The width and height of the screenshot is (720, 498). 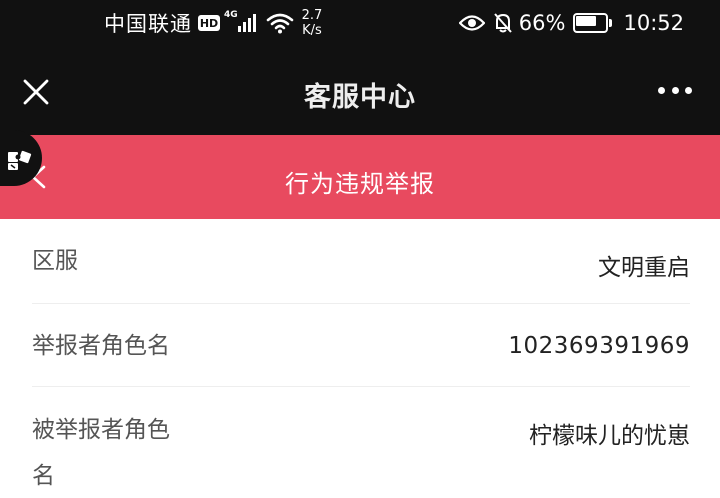 What do you see at coordinates (675, 92) in the screenshot?
I see `more-icon` at bounding box center [675, 92].